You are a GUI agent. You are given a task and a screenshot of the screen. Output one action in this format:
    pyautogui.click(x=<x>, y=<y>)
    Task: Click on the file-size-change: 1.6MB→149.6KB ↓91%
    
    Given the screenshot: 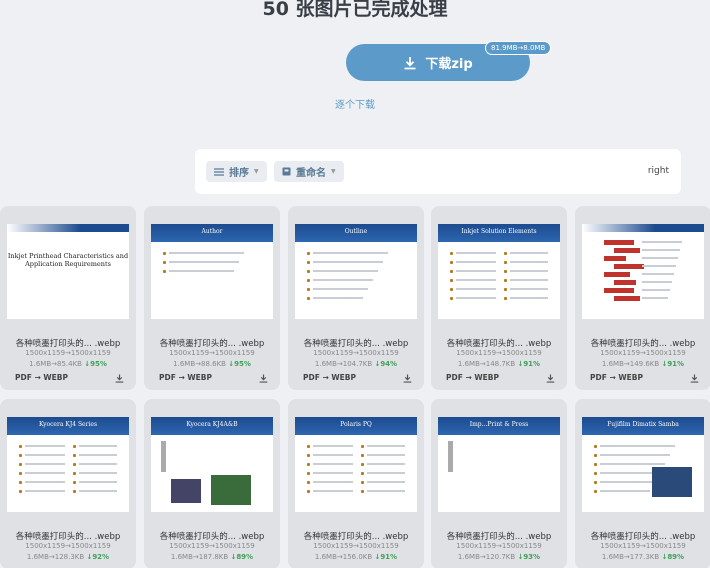 What is the action you would take?
    pyautogui.click(x=642, y=364)
    